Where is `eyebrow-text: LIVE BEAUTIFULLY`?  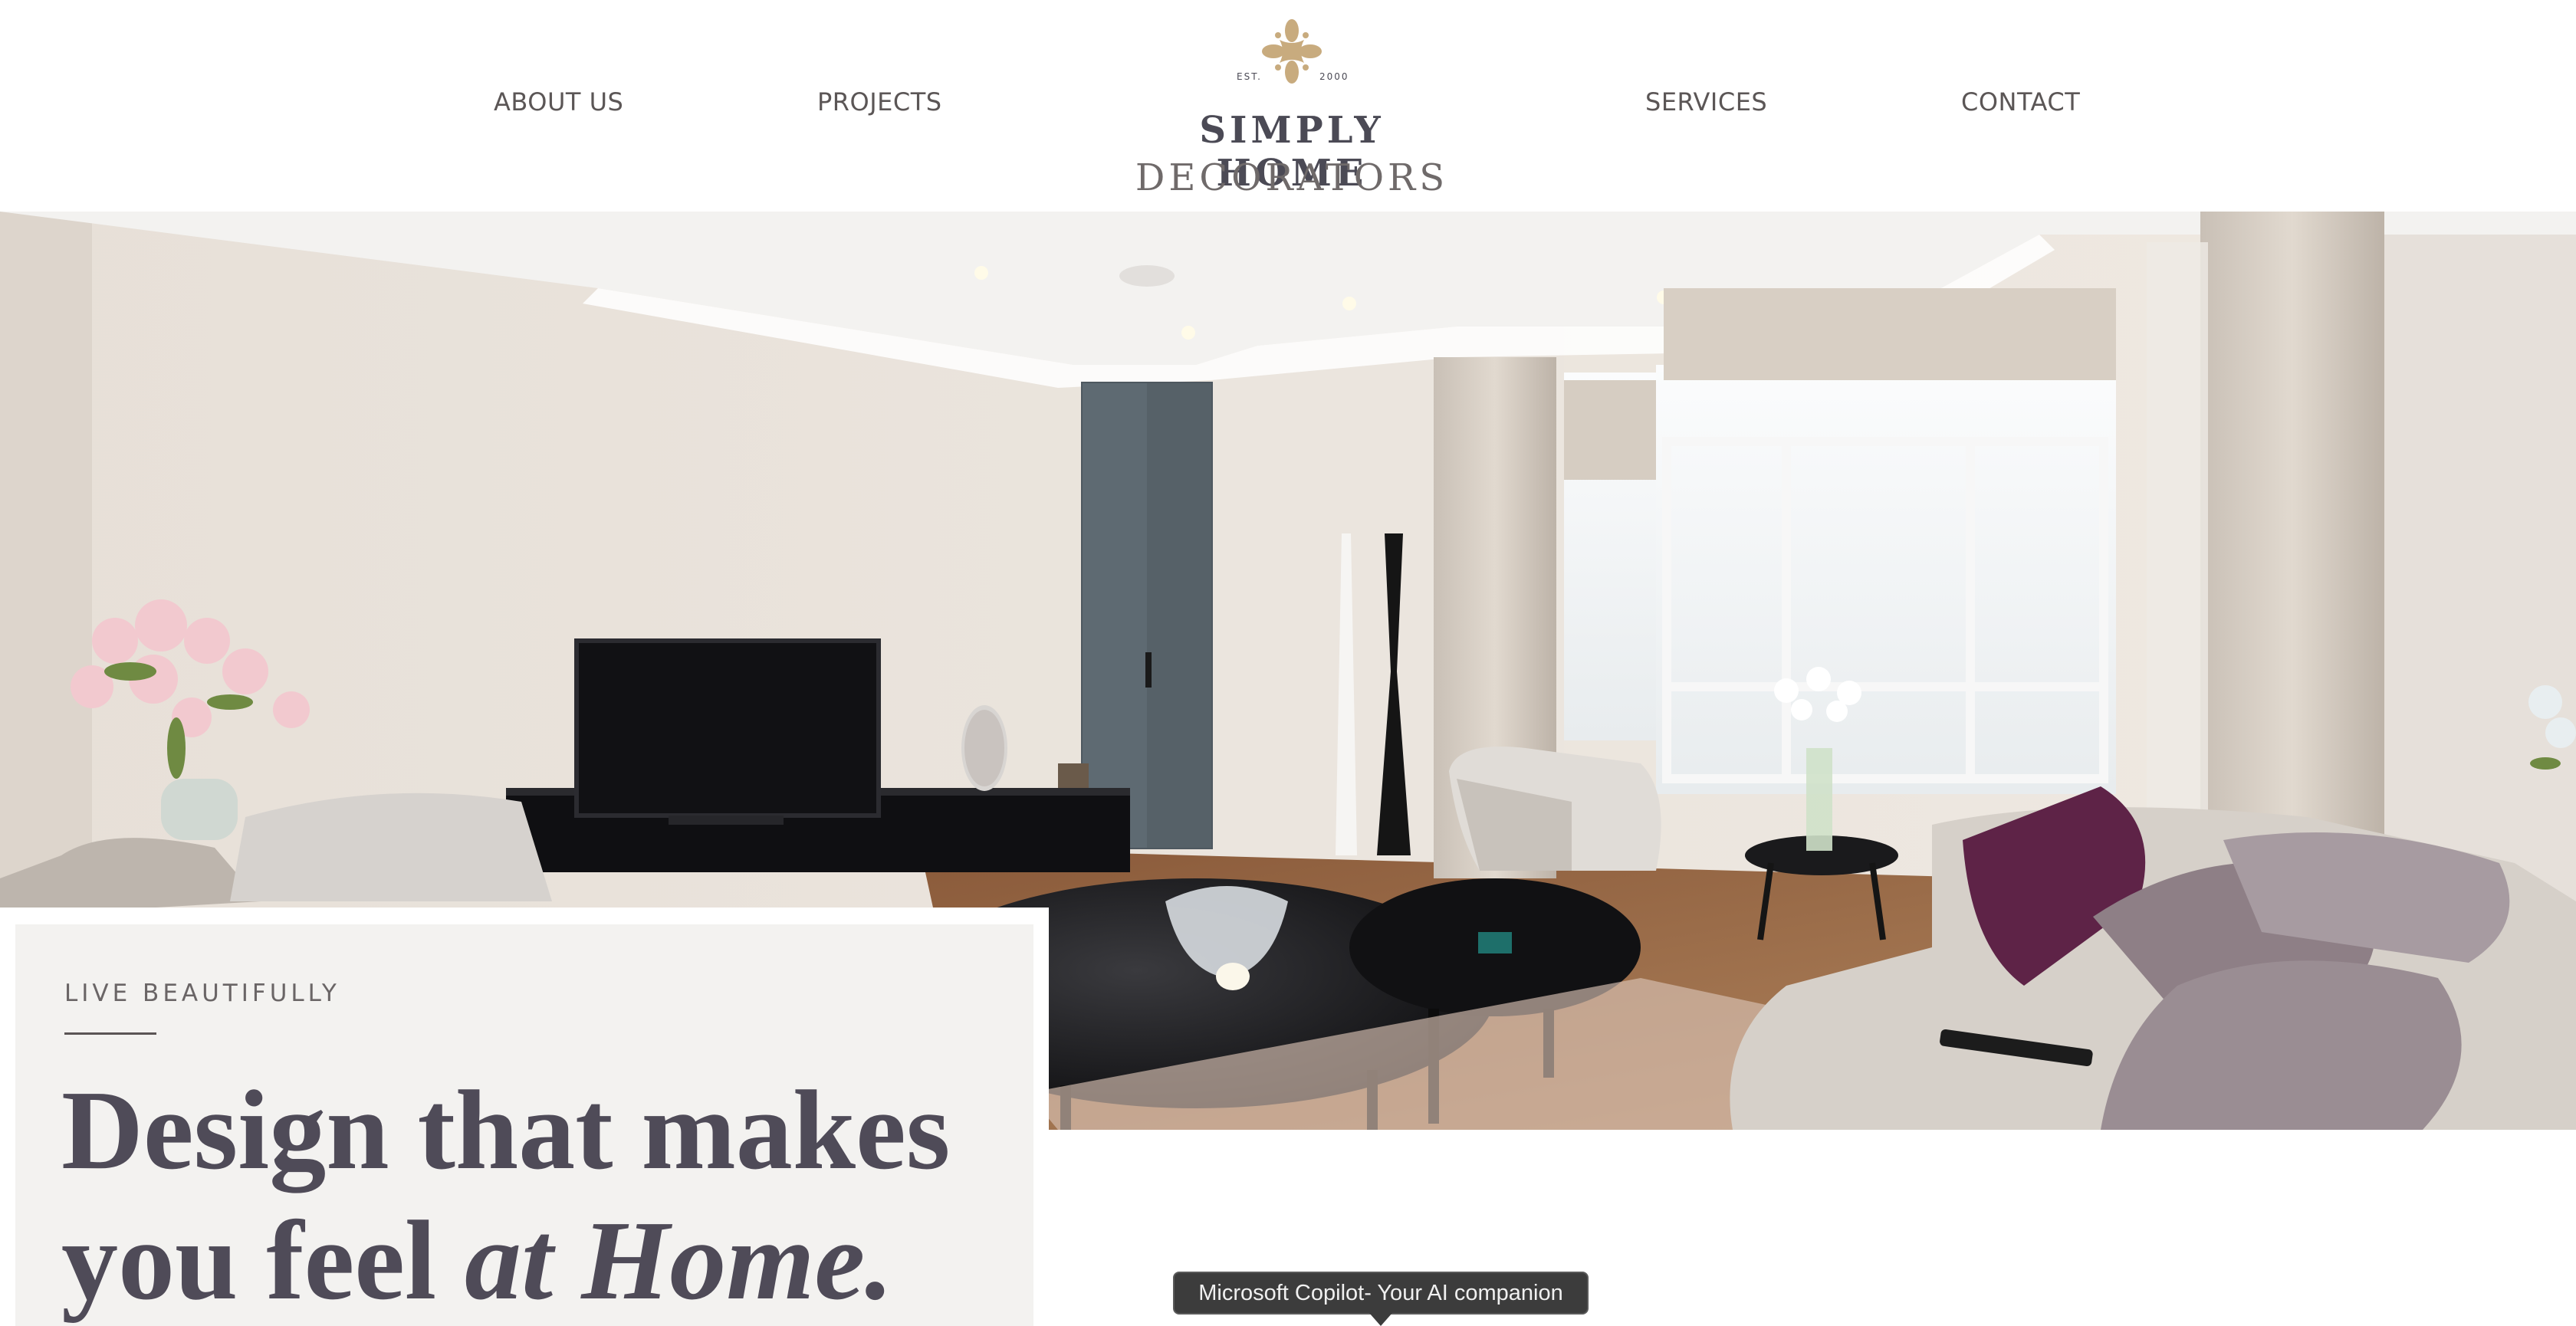
eyebrow-text: LIVE BEAUTIFULLY is located at coordinates (202, 993).